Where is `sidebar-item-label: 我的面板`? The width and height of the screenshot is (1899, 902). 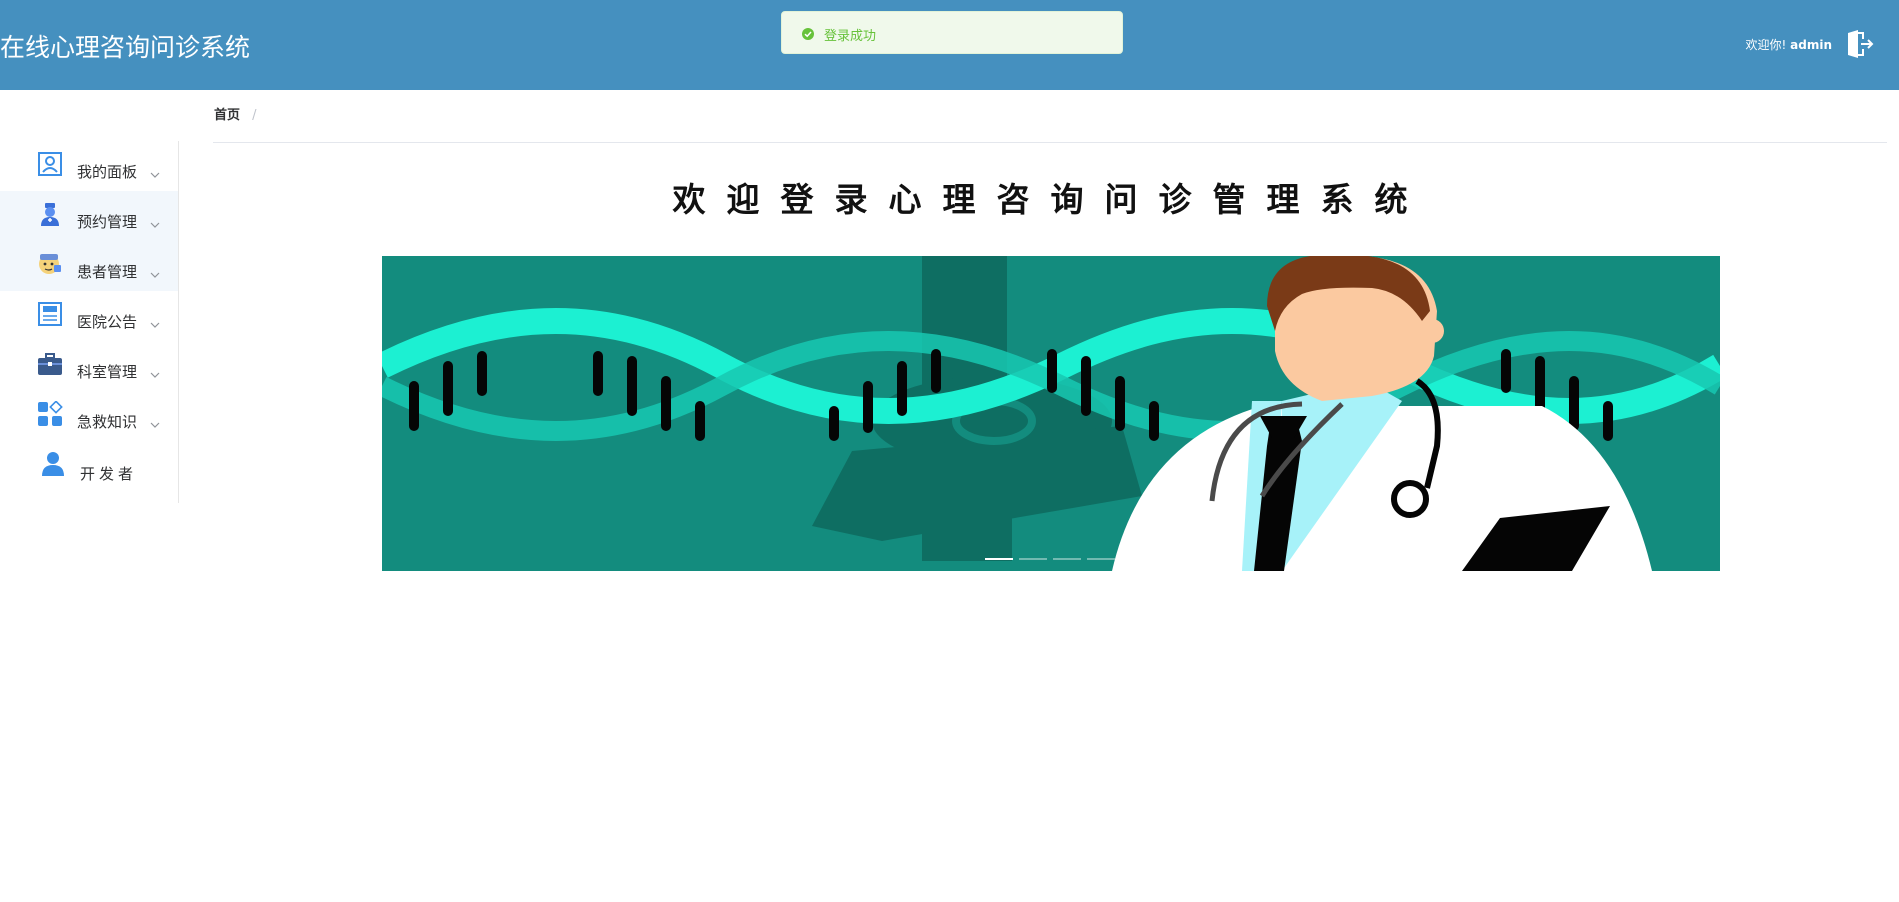 sidebar-item-label: 我的面板 is located at coordinates (107, 172).